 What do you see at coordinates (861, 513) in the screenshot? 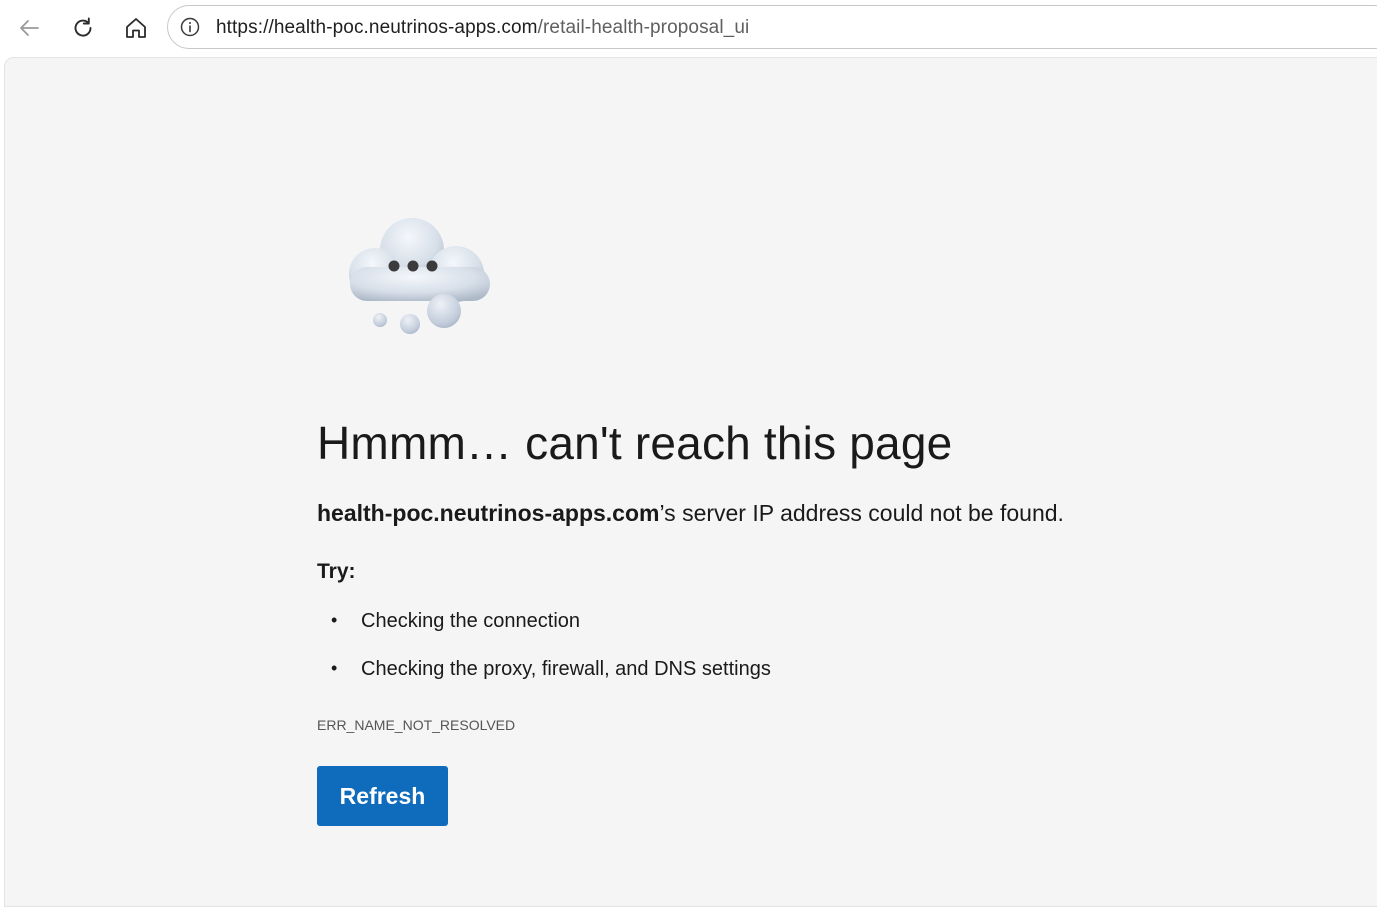
I see `error-message-suffix: ’s server IP address could not be found.` at bounding box center [861, 513].